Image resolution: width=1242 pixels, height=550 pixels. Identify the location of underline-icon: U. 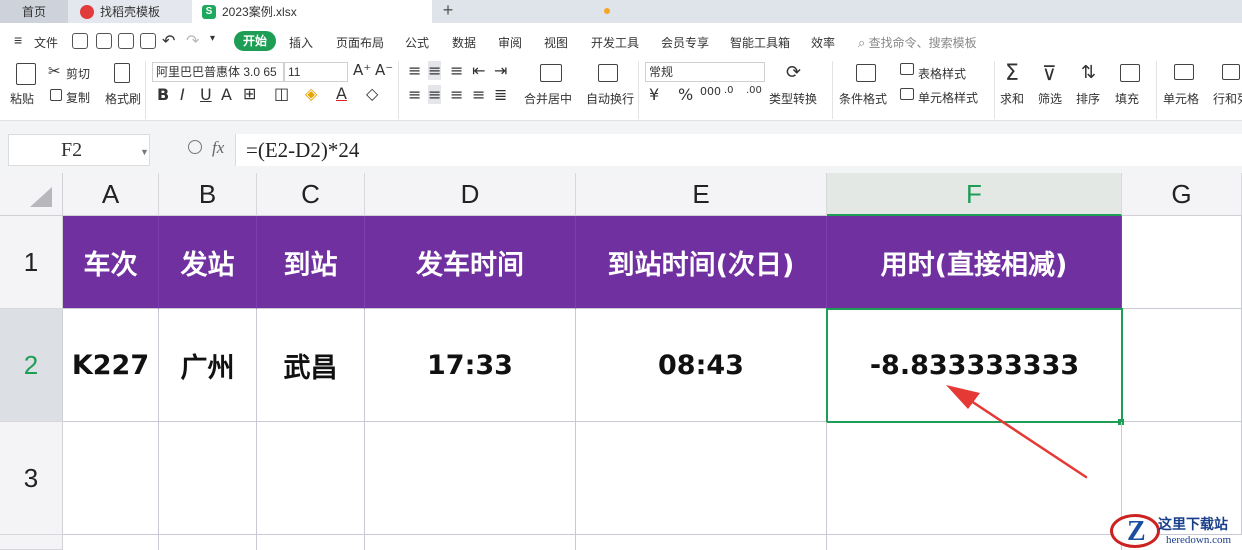
(206, 94).